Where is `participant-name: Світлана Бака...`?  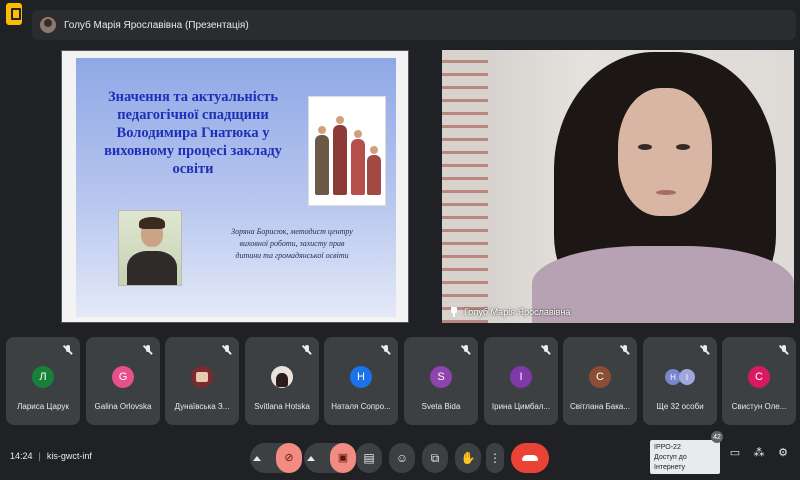 participant-name: Світлана Бака... is located at coordinates (600, 406).